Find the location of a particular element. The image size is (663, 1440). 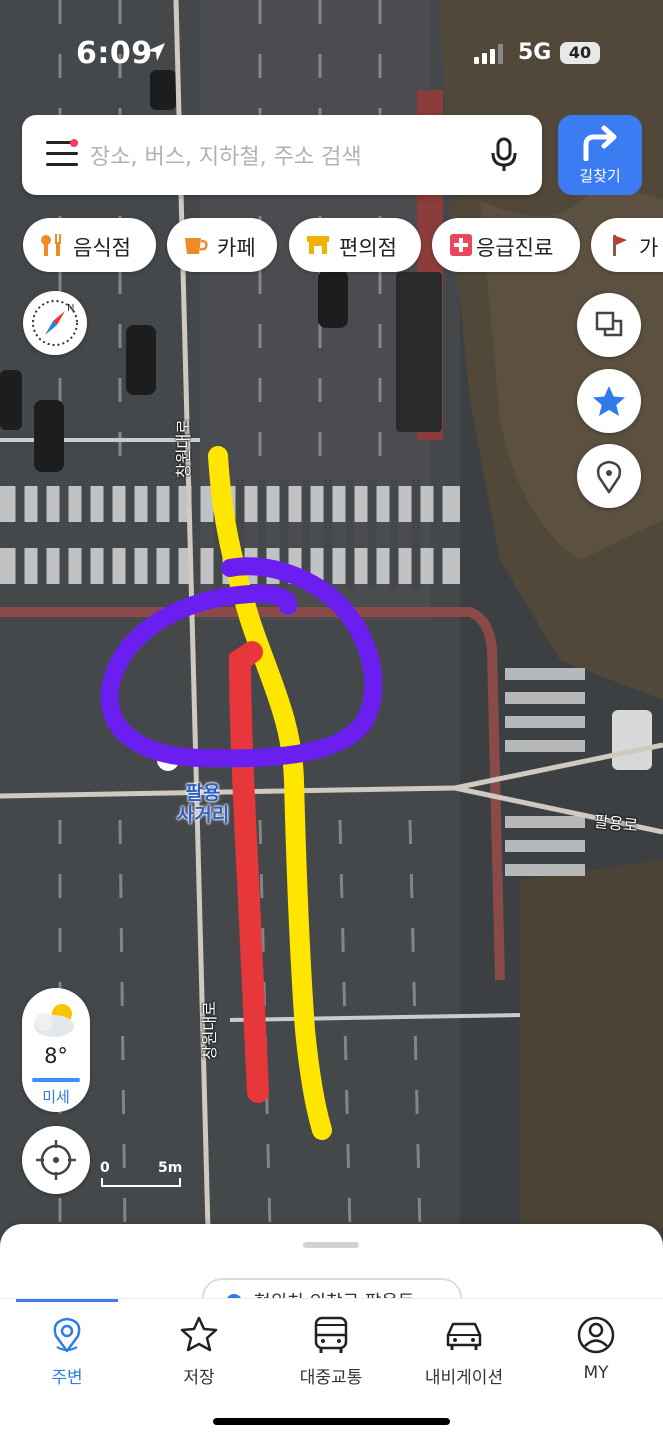

svg-text: N is located at coordinates (70, 308).